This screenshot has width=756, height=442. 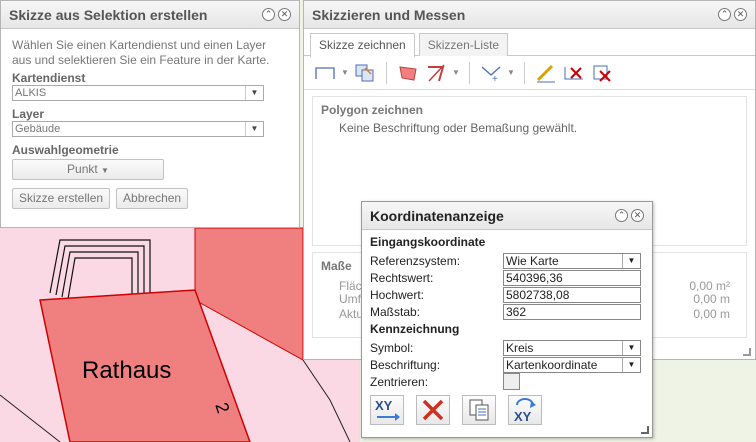 What do you see at coordinates (372, 110) in the screenshot?
I see `polygon-title: Polygon zeichnen` at bounding box center [372, 110].